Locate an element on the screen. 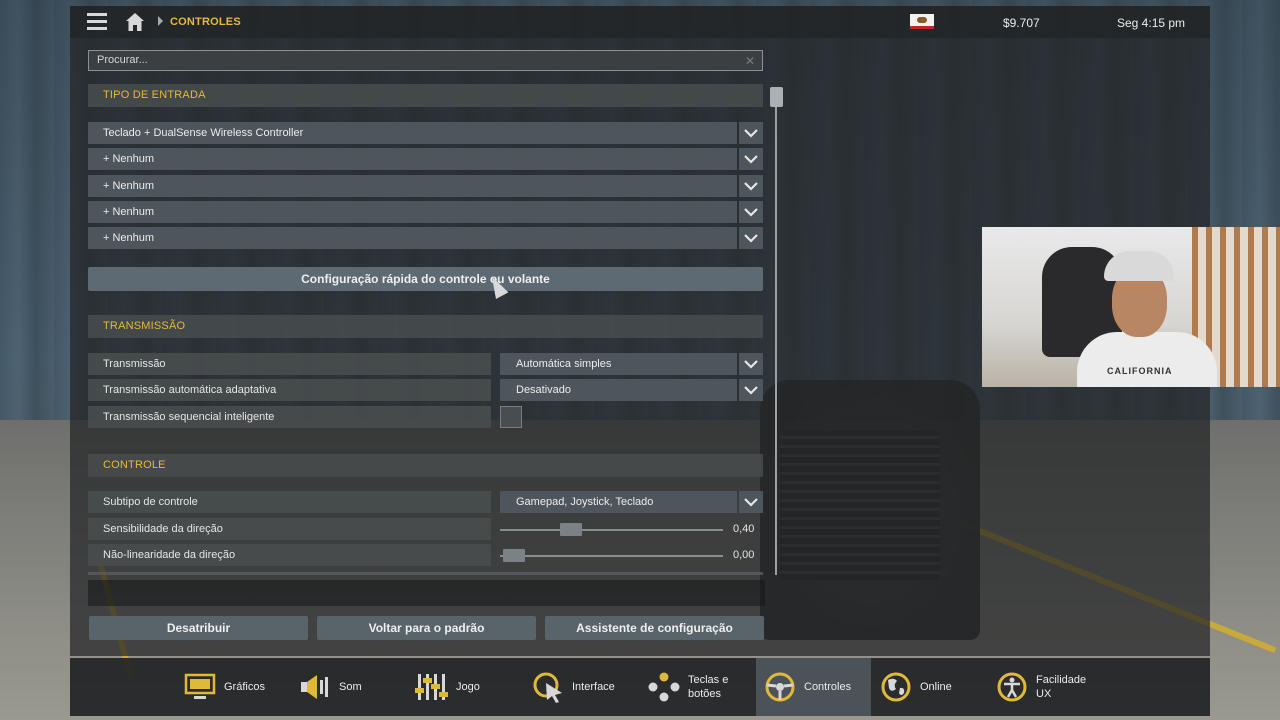  sliders-icon is located at coordinates (431, 687).